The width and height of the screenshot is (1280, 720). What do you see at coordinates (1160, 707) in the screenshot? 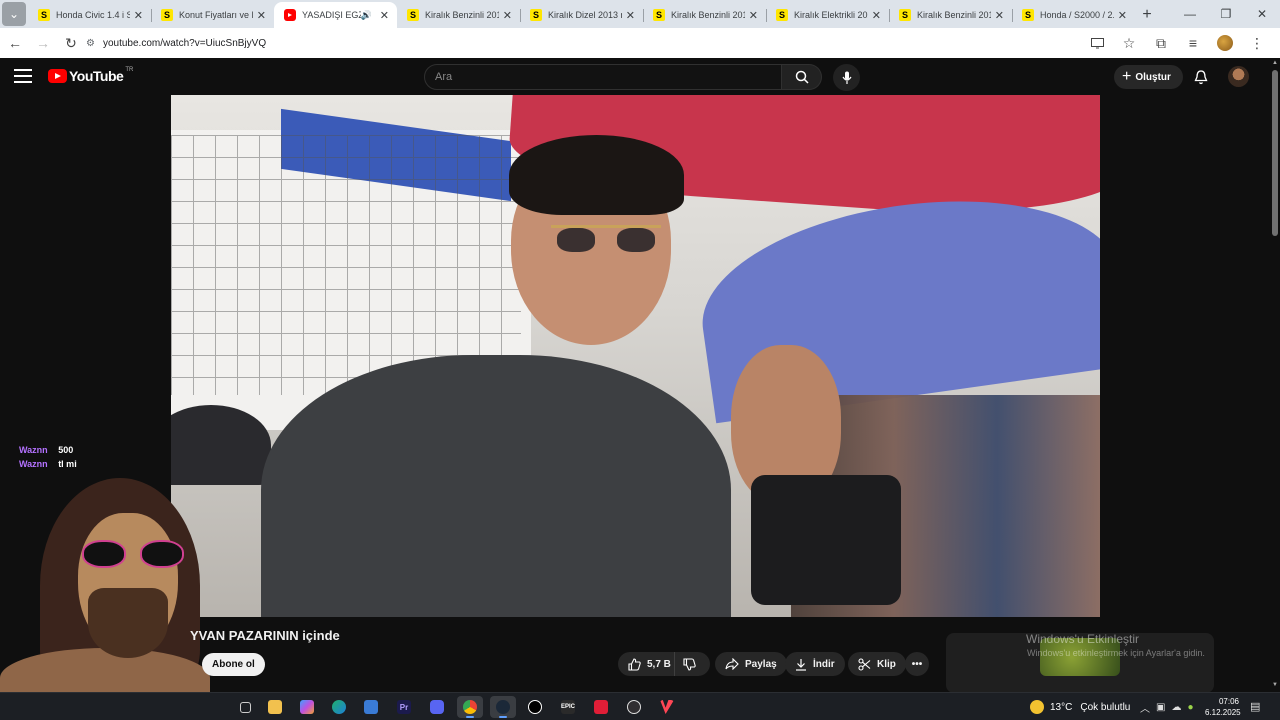
I see `tray-app-icon: ▣` at bounding box center [1160, 707].